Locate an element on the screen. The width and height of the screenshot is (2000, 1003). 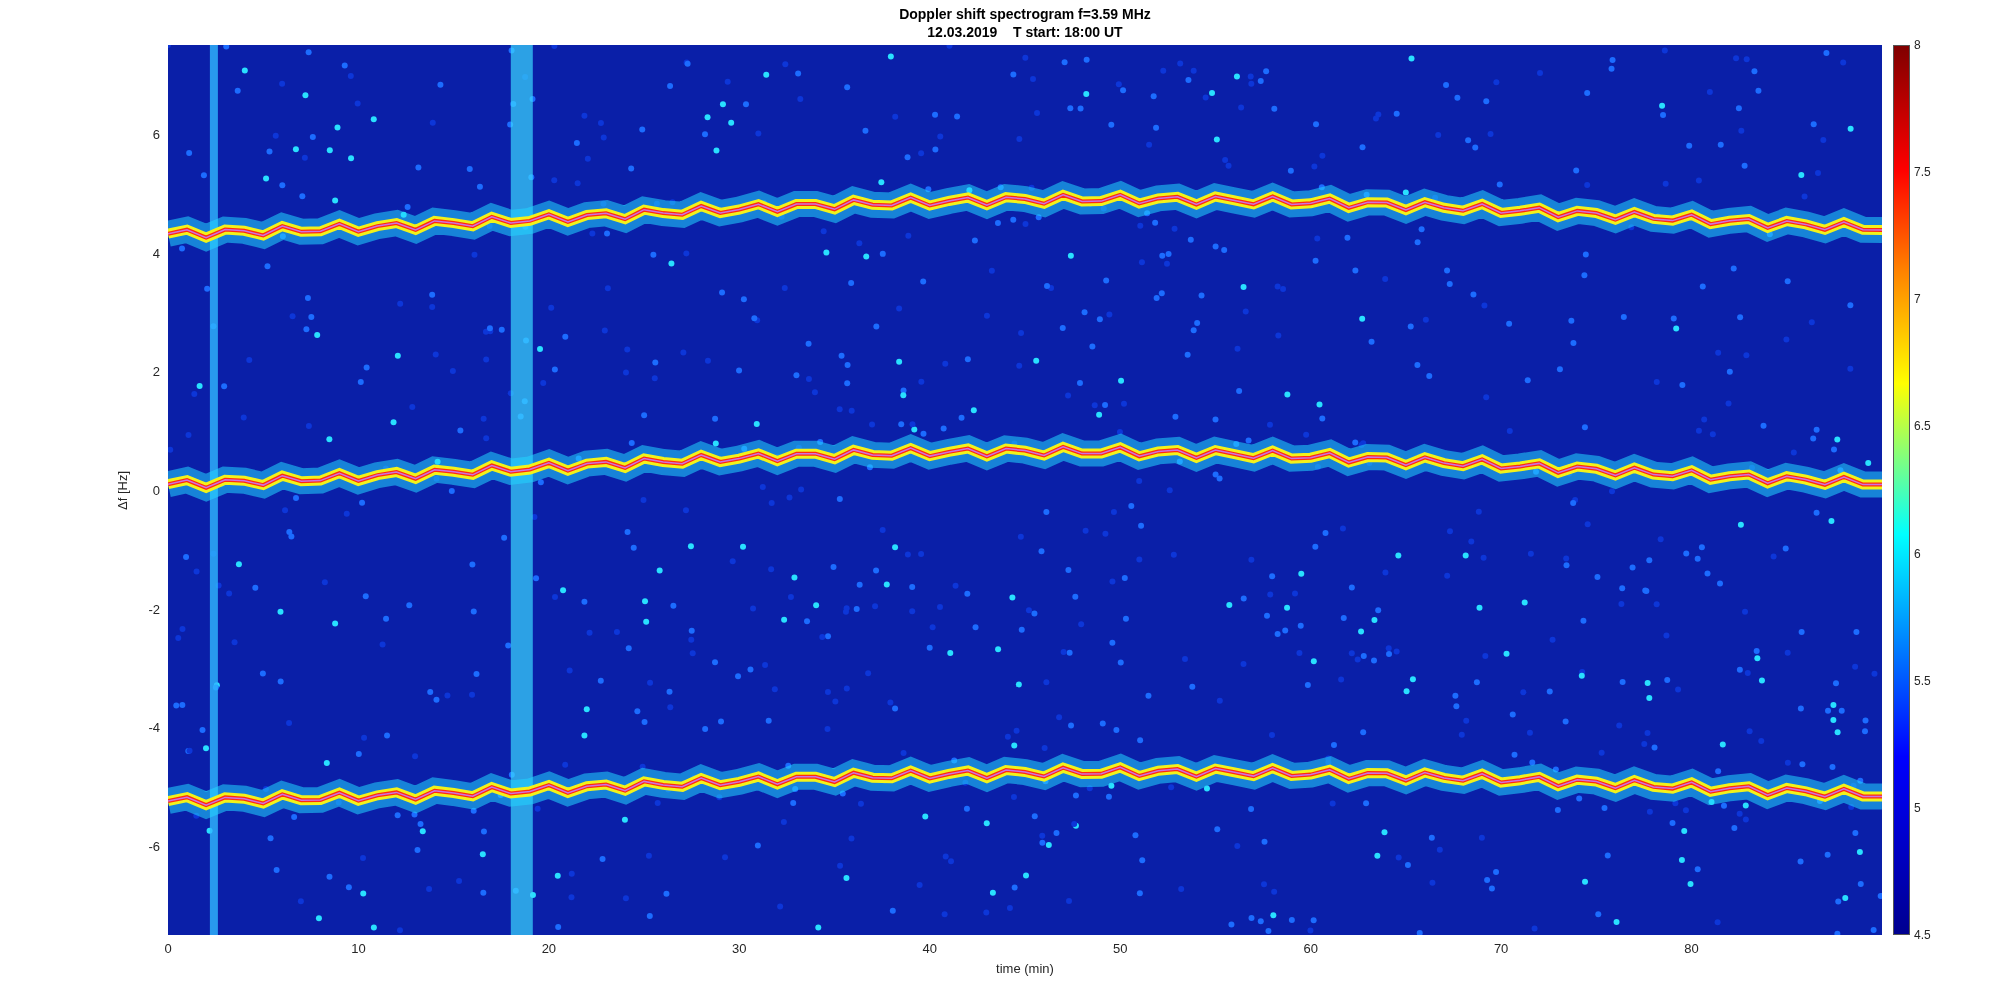
colorbar-tick-label: 4.5 is located at coordinates (1922, 935).